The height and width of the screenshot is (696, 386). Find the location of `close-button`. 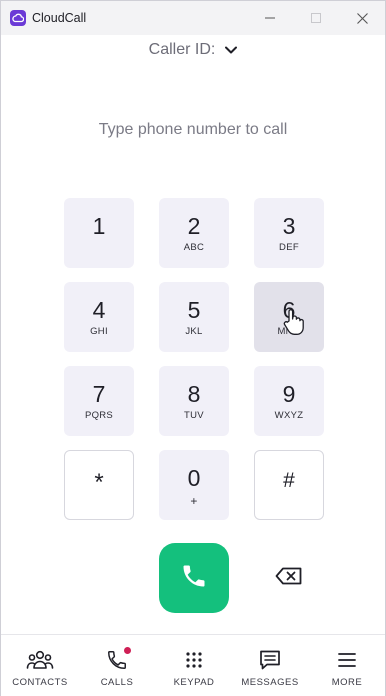

close-button is located at coordinates (362, 18).